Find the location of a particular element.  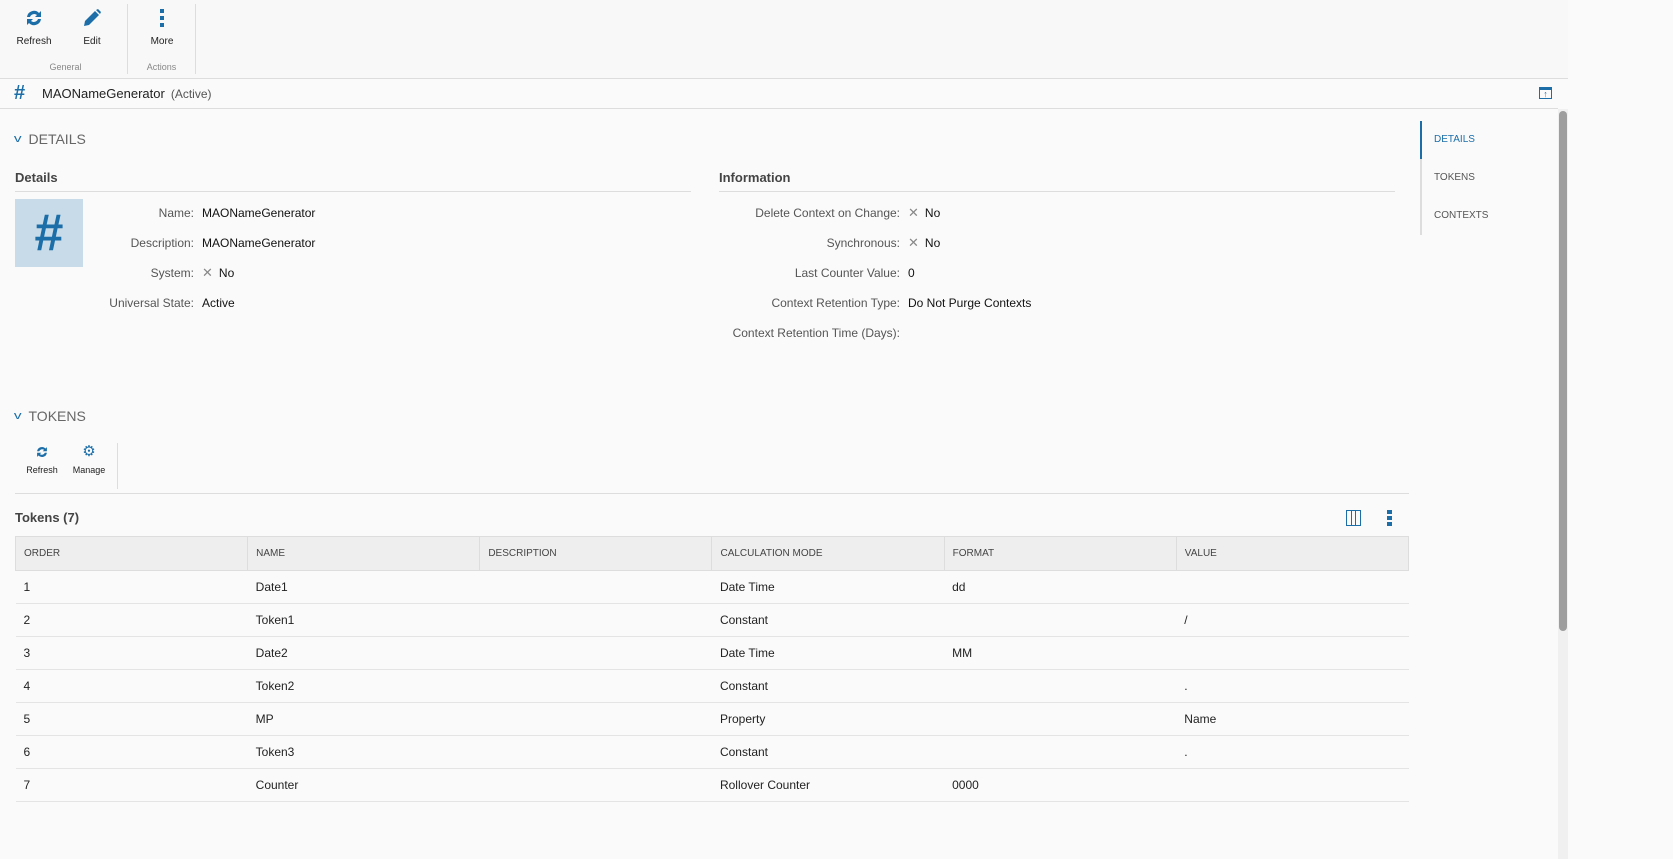

table-cell: 1 is located at coordinates (131, 587).